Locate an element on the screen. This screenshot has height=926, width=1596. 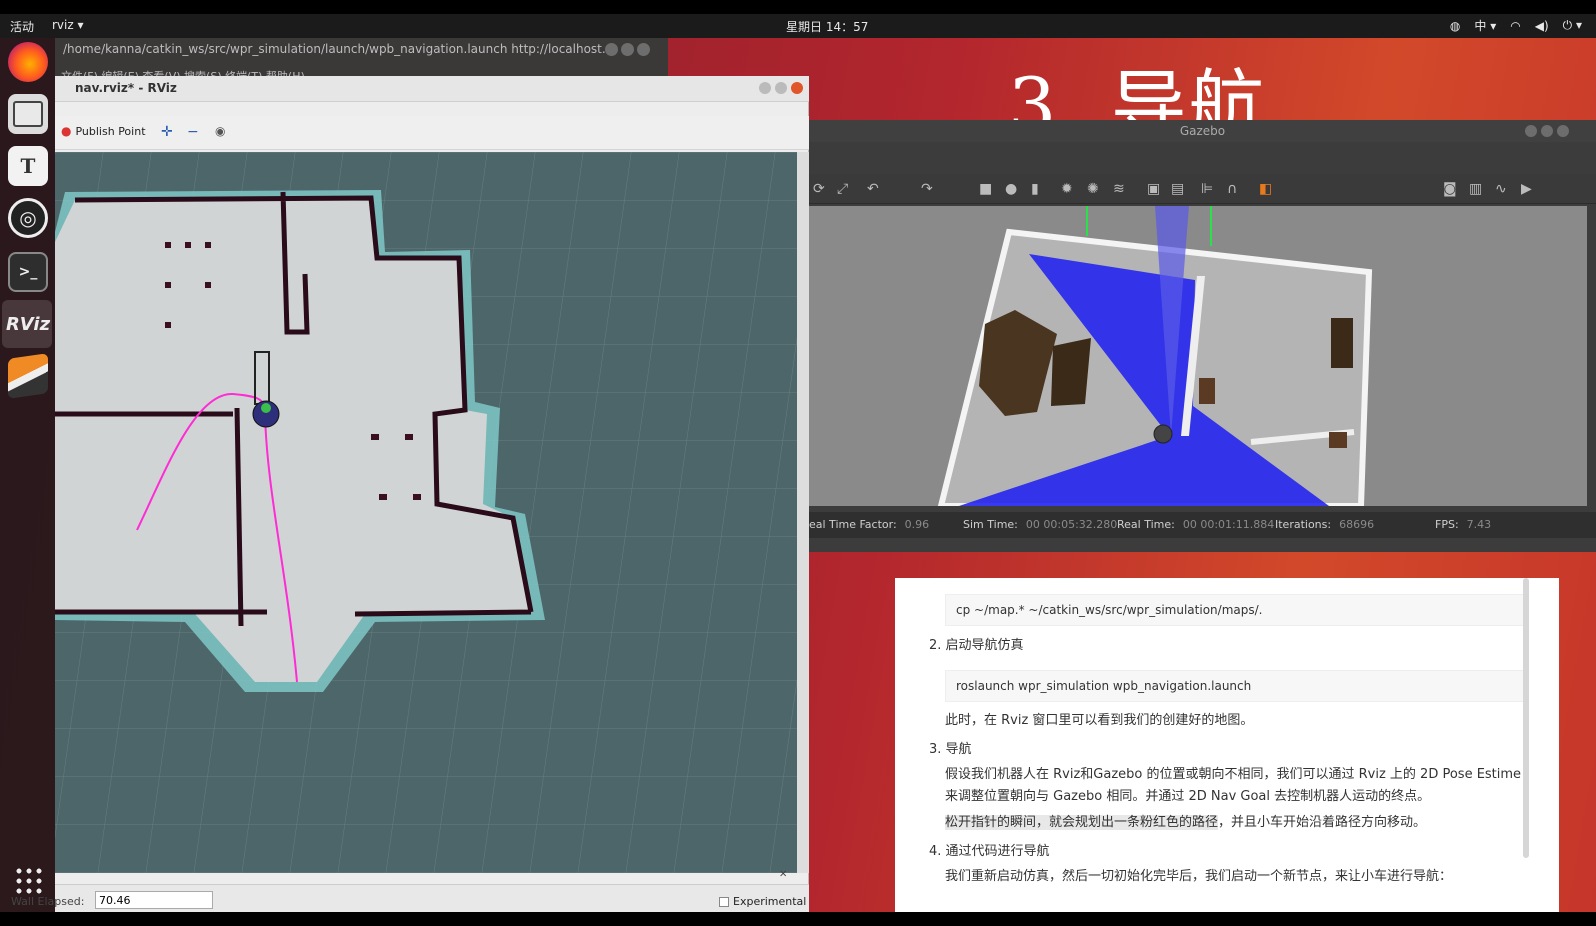
power-icon: ⏻ ▾ is located at coordinates (1572, 25).